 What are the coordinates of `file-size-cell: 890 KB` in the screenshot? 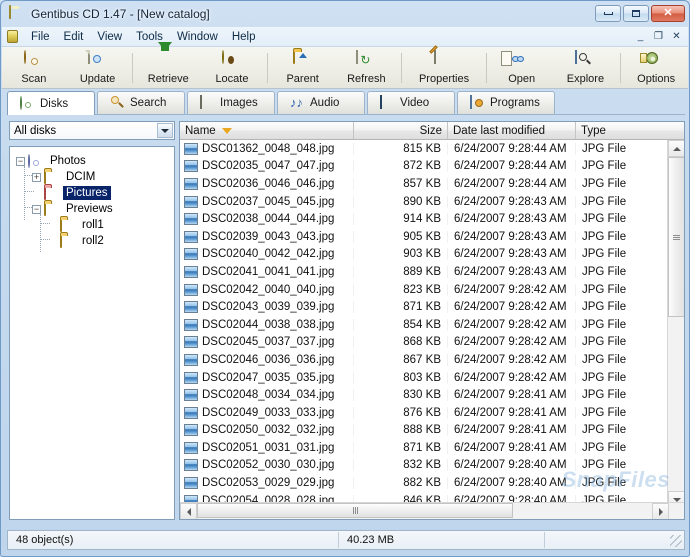 It's located at (401, 201).